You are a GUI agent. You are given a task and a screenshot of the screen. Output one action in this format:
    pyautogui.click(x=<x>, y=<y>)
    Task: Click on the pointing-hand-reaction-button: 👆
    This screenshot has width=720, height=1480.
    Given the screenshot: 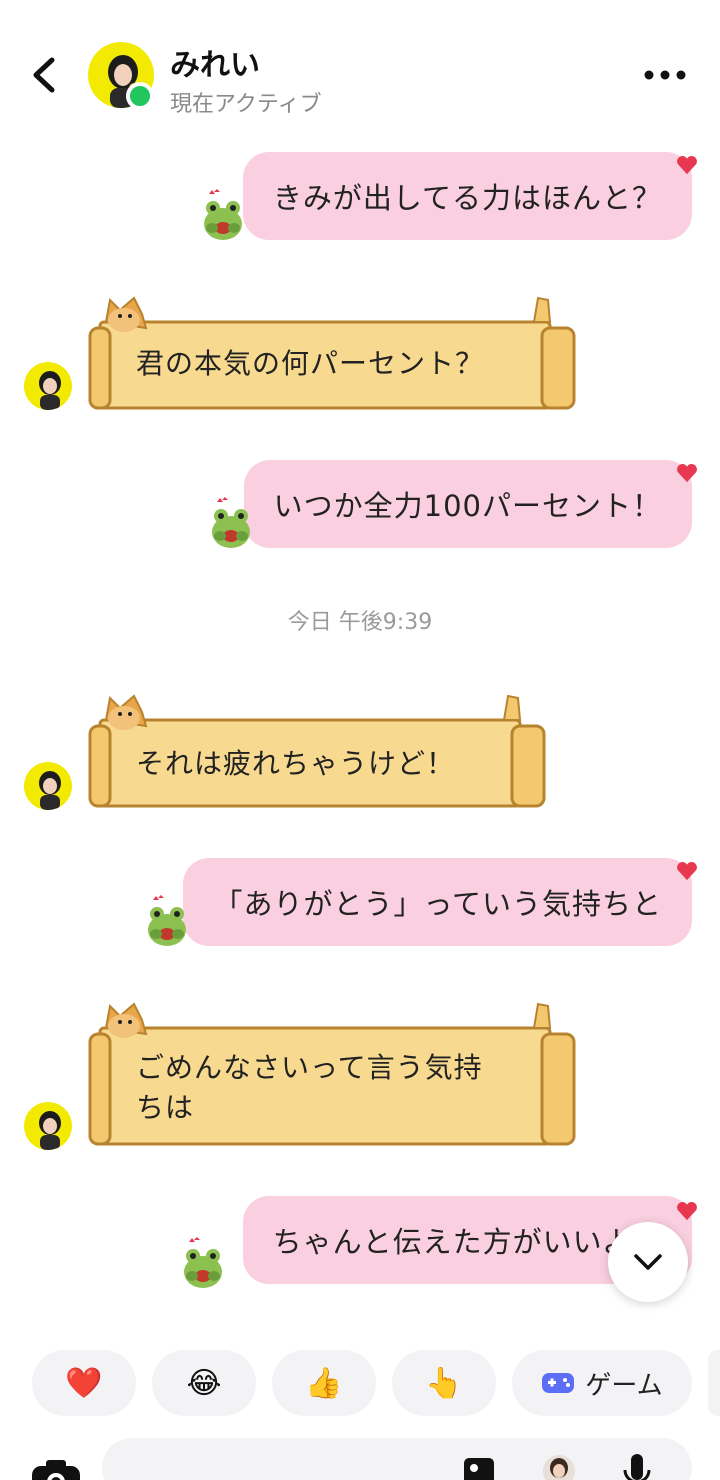 What is the action you would take?
    pyautogui.click(x=444, y=1383)
    